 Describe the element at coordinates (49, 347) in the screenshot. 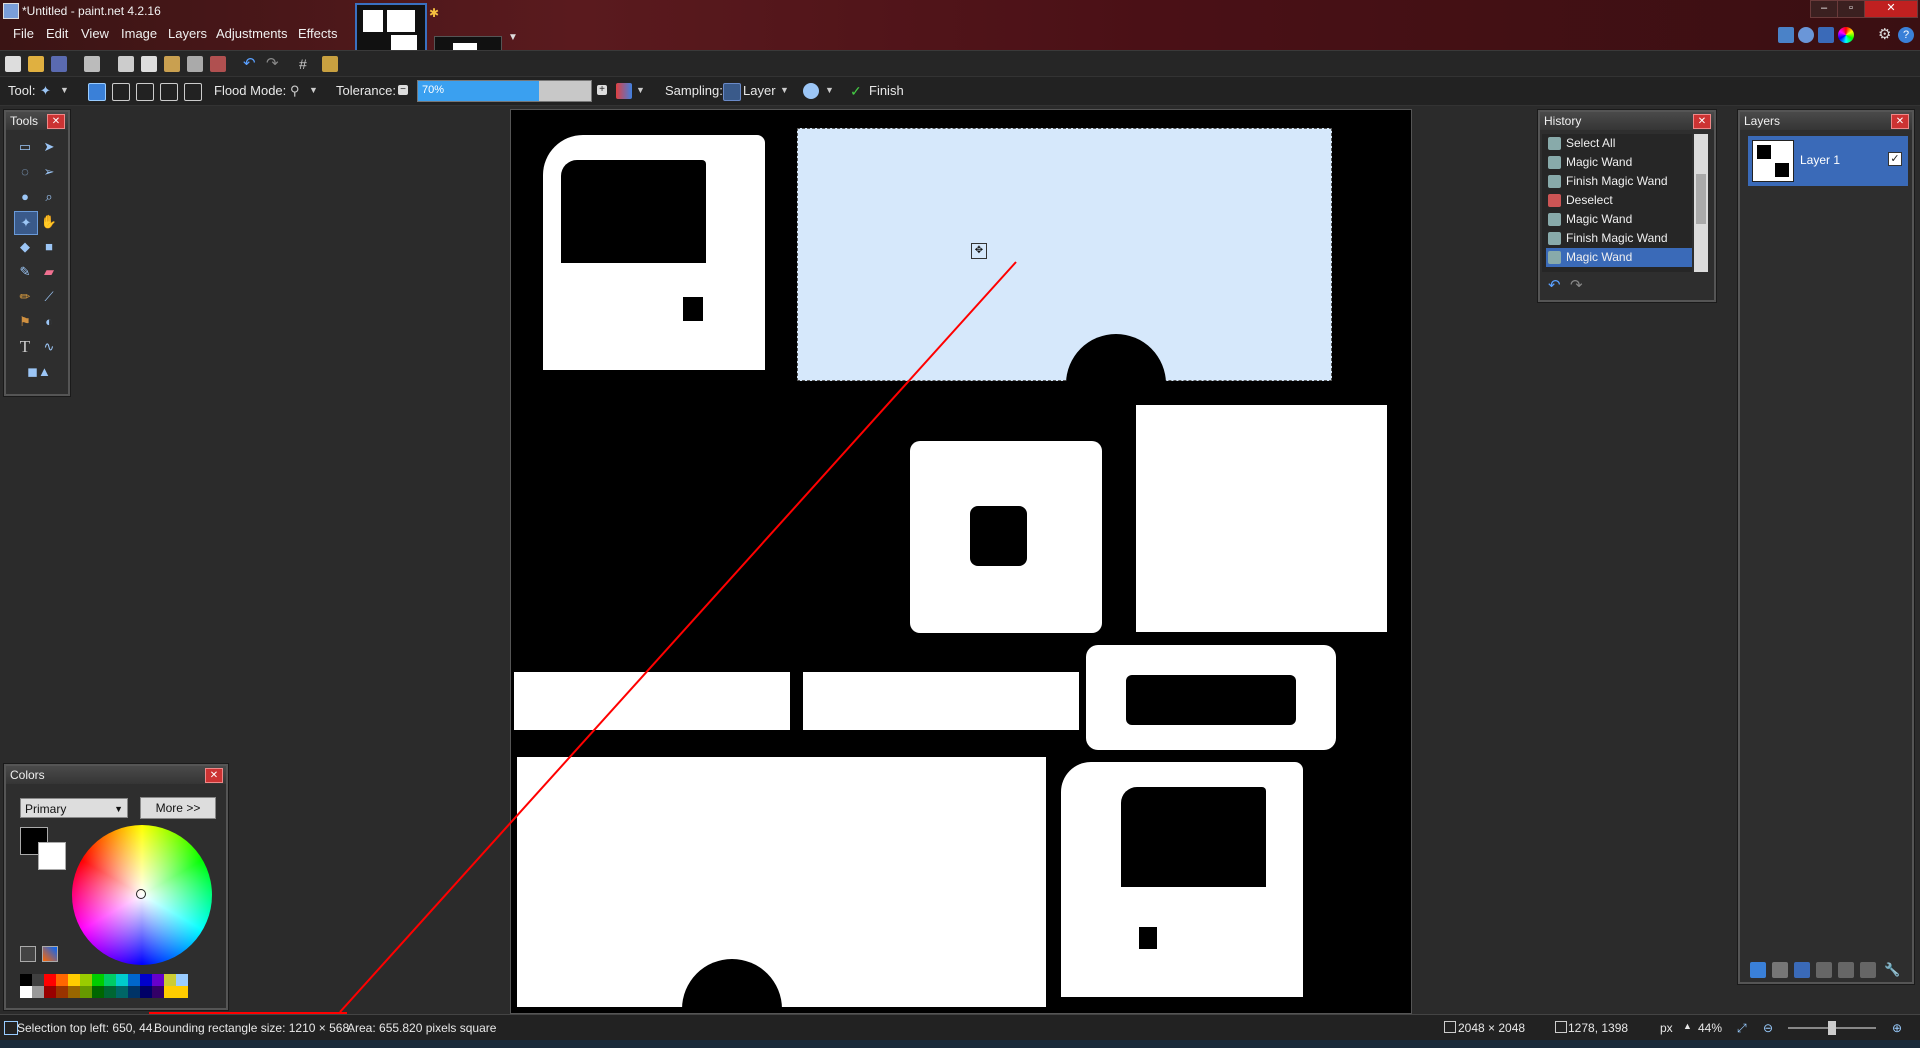

I see `line-curve-icon: ∿` at that location.